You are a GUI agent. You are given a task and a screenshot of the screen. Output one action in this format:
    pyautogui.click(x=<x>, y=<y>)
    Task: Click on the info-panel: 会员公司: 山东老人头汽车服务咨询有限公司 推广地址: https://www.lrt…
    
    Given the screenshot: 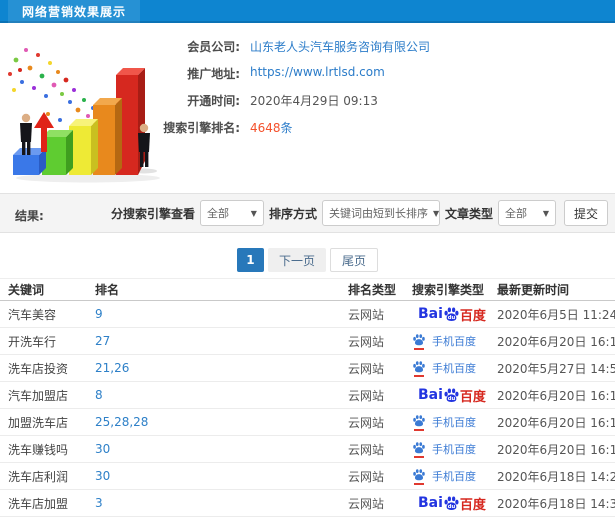 What is the action you would take?
    pyautogui.click(x=290, y=92)
    